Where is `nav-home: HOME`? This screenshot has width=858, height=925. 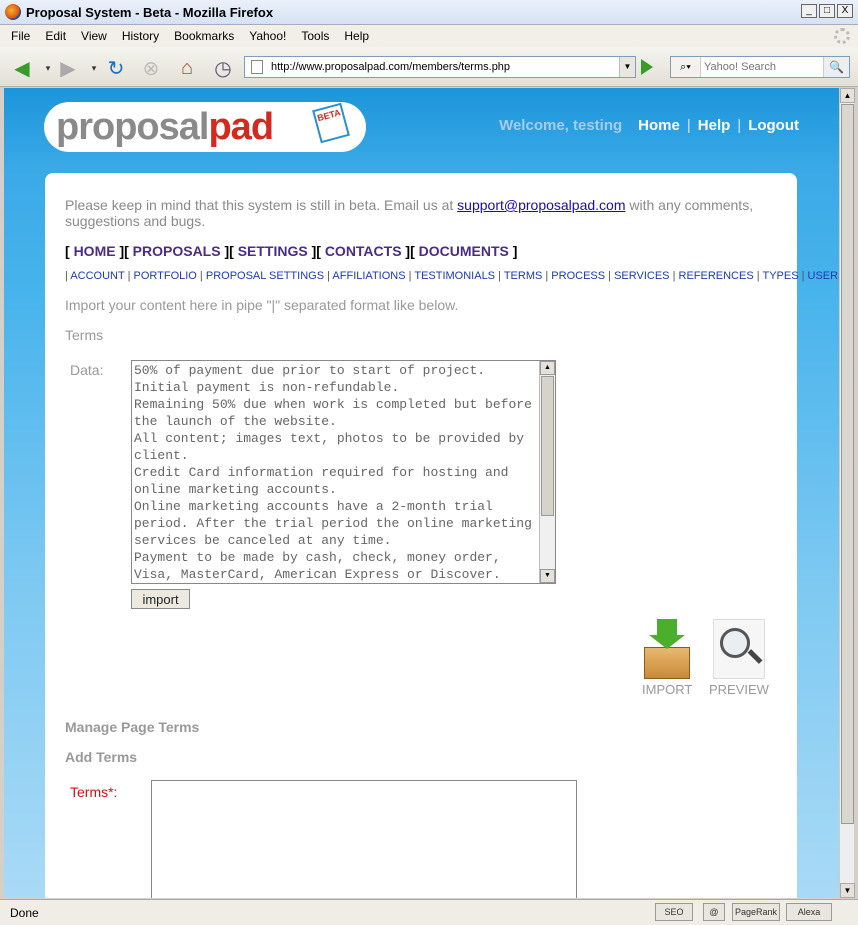 nav-home: HOME is located at coordinates (95, 251).